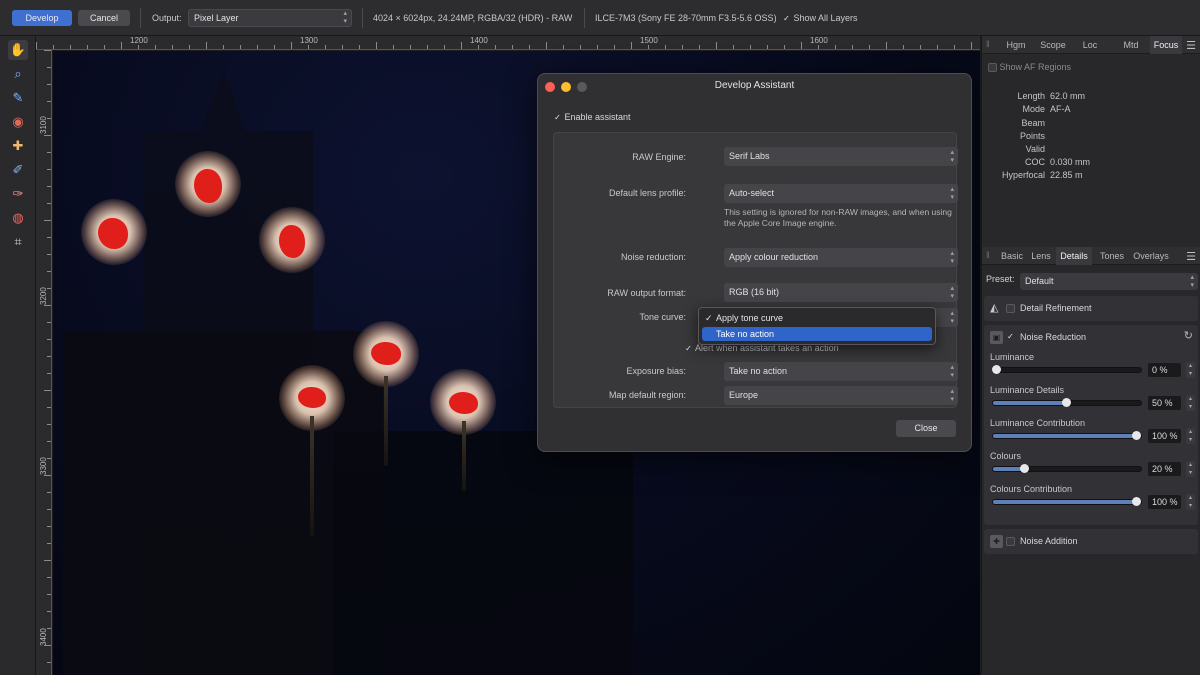 The image size is (1200, 675). I want to click on overlay-erase-tool-icon: ✑, so click(18, 194).